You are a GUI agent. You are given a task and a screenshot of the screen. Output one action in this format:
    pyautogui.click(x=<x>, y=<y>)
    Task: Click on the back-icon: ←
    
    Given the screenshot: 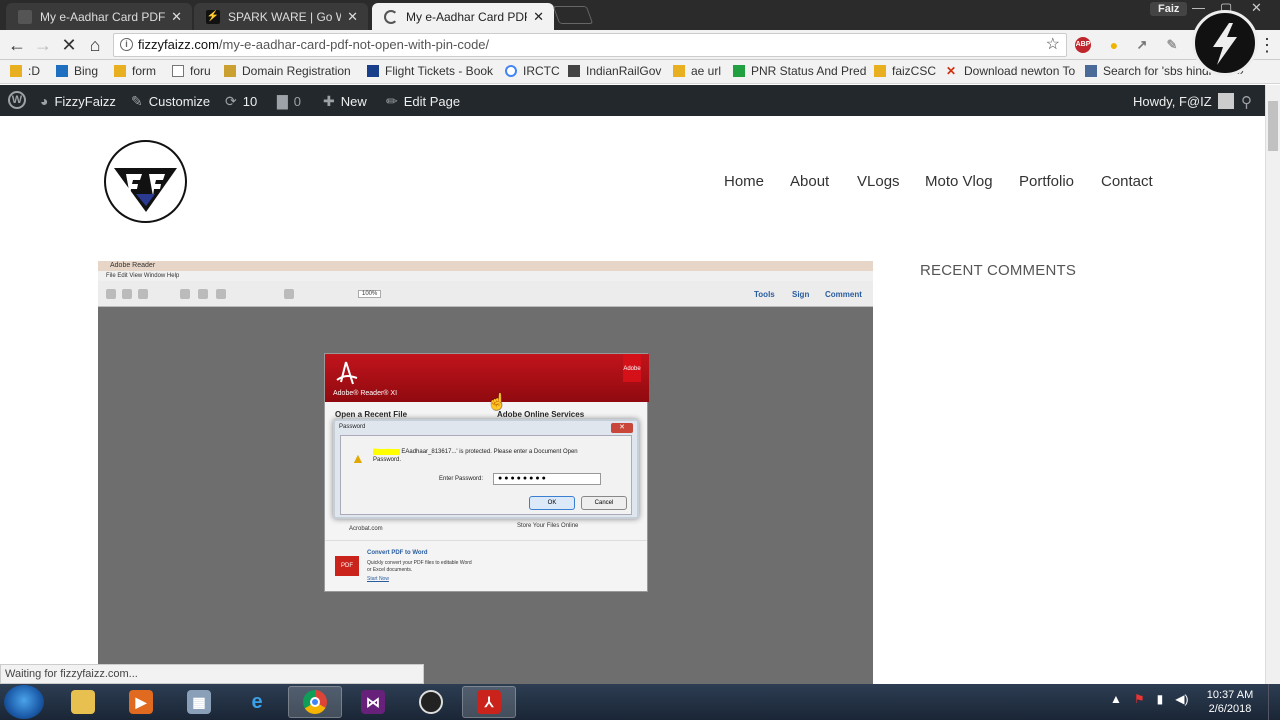 What is the action you would take?
    pyautogui.click(x=17, y=45)
    